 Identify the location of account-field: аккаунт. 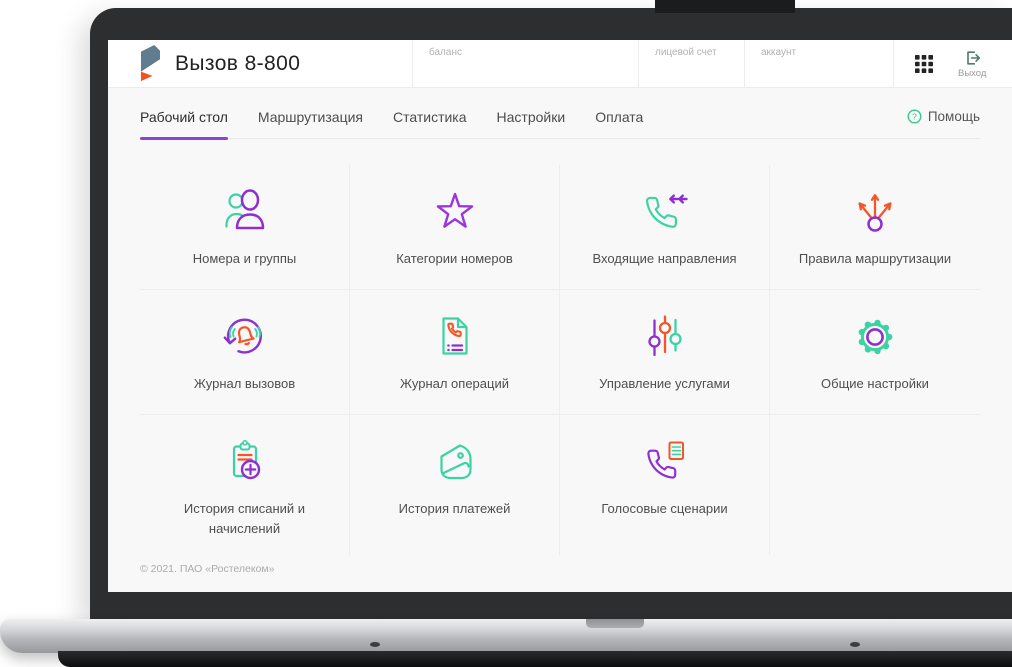
(818, 63).